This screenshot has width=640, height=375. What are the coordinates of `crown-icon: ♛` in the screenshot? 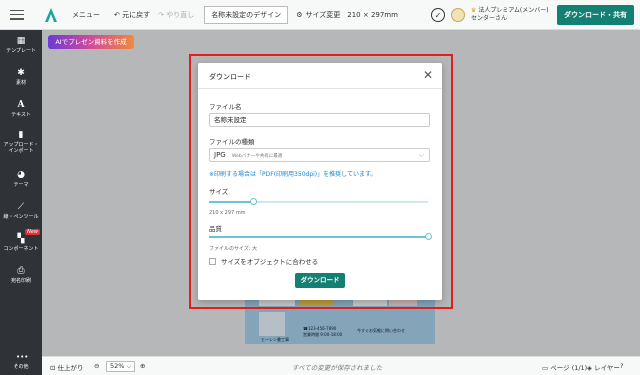 It's located at (474, 10).